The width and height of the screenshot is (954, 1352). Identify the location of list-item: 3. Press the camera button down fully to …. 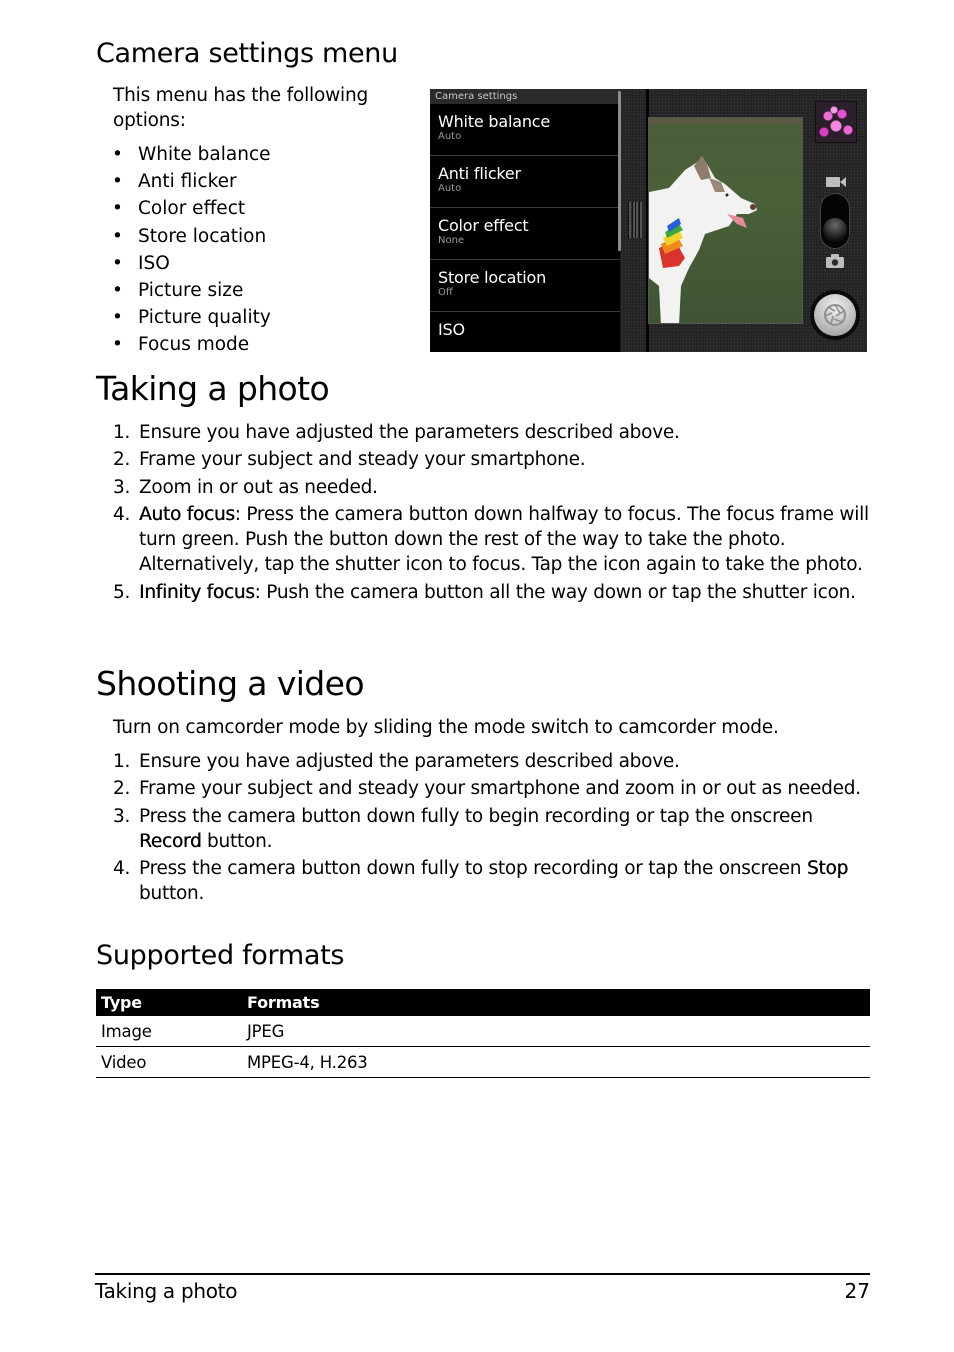
(463, 828).